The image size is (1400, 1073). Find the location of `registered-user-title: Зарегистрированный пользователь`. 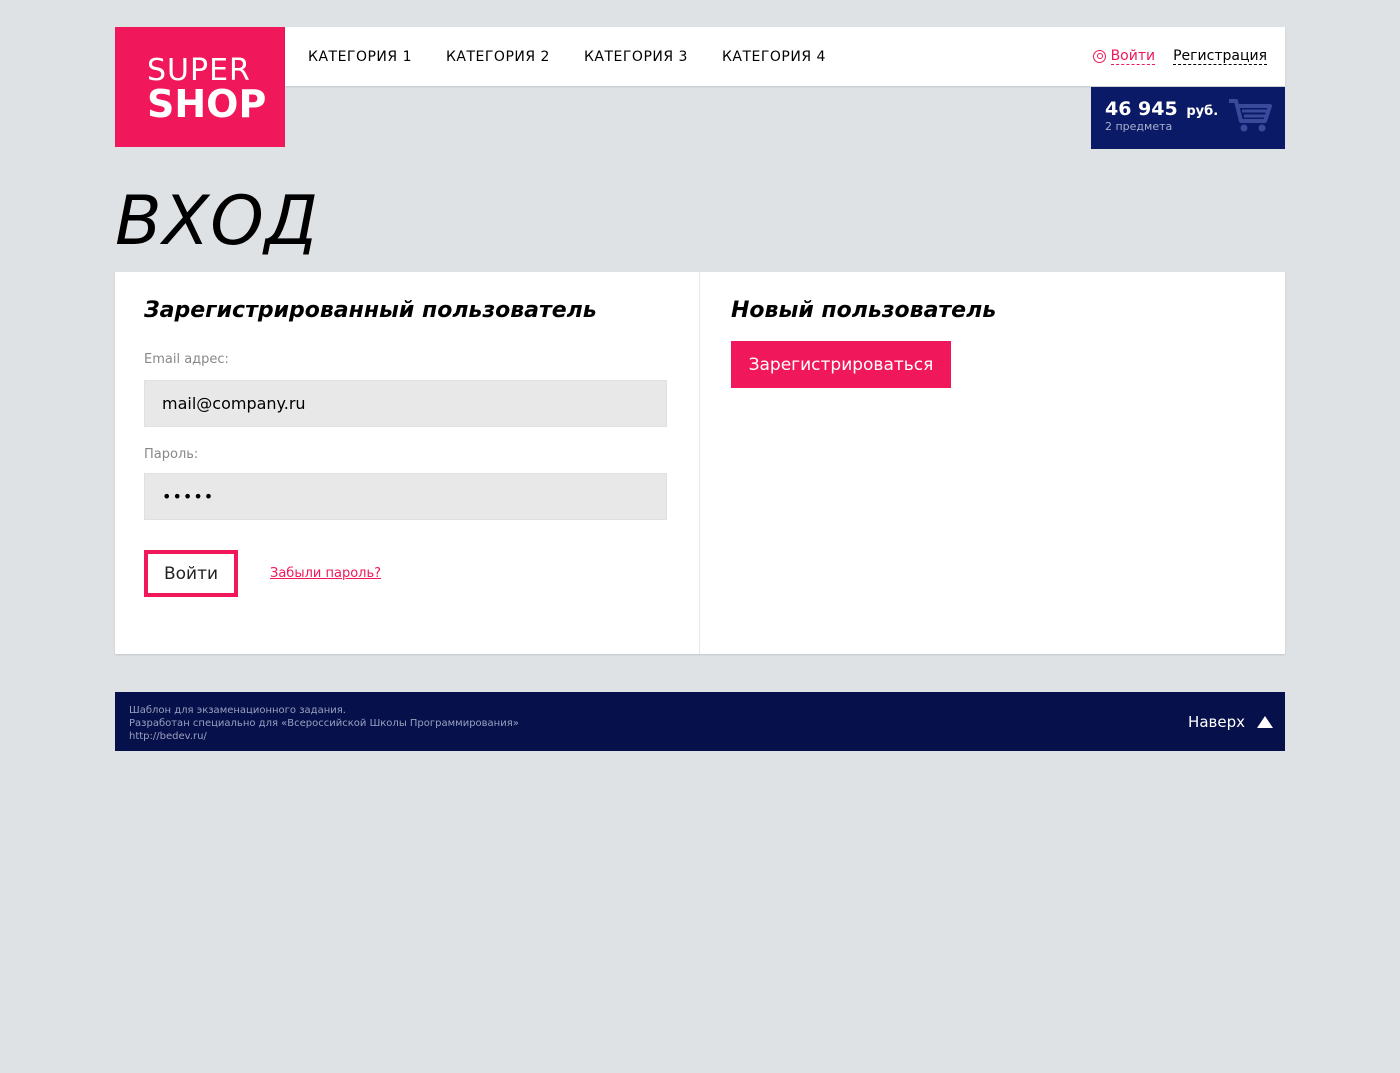

registered-user-title: Зарегистрированный пользователь is located at coordinates (370, 310).